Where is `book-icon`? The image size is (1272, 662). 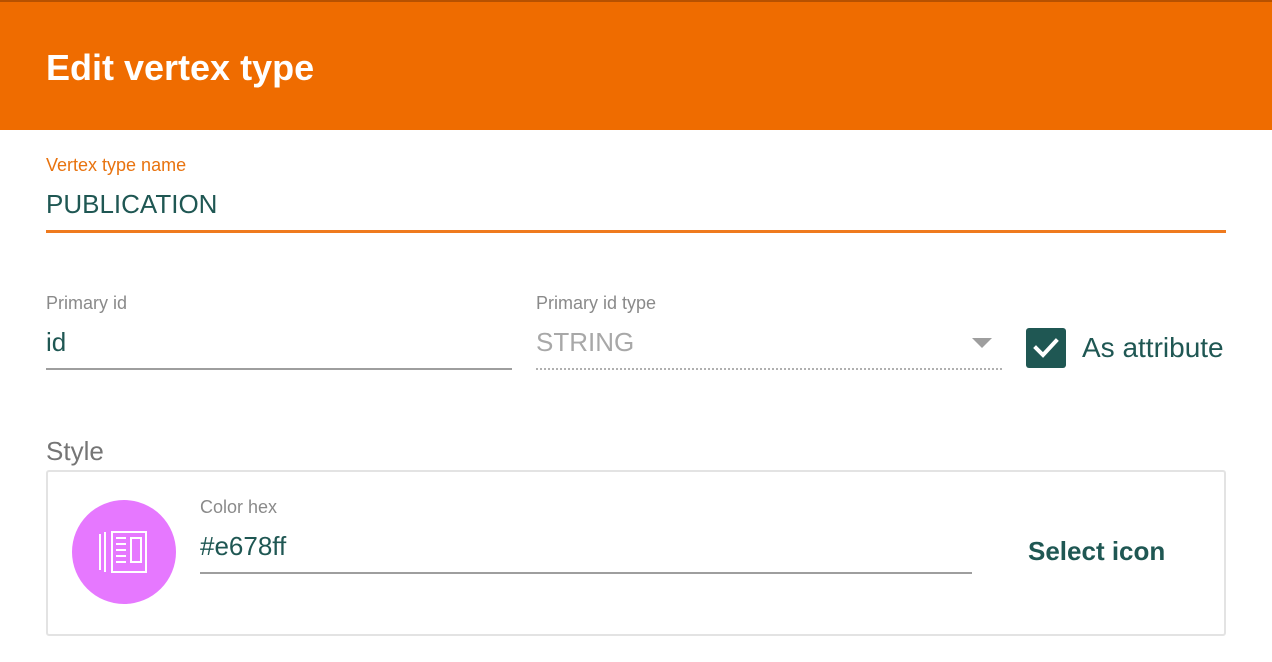 book-icon is located at coordinates (123, 552).